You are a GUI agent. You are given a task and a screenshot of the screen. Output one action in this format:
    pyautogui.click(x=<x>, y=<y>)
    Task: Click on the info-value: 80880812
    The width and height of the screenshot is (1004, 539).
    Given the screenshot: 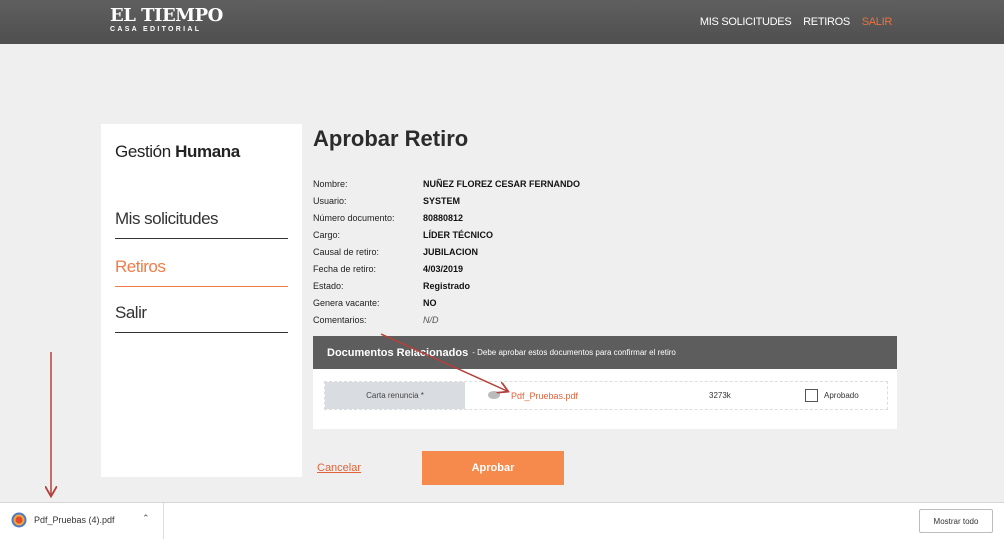 What is the action you would take?
    pyautogui.click(x=443, y=217)
    